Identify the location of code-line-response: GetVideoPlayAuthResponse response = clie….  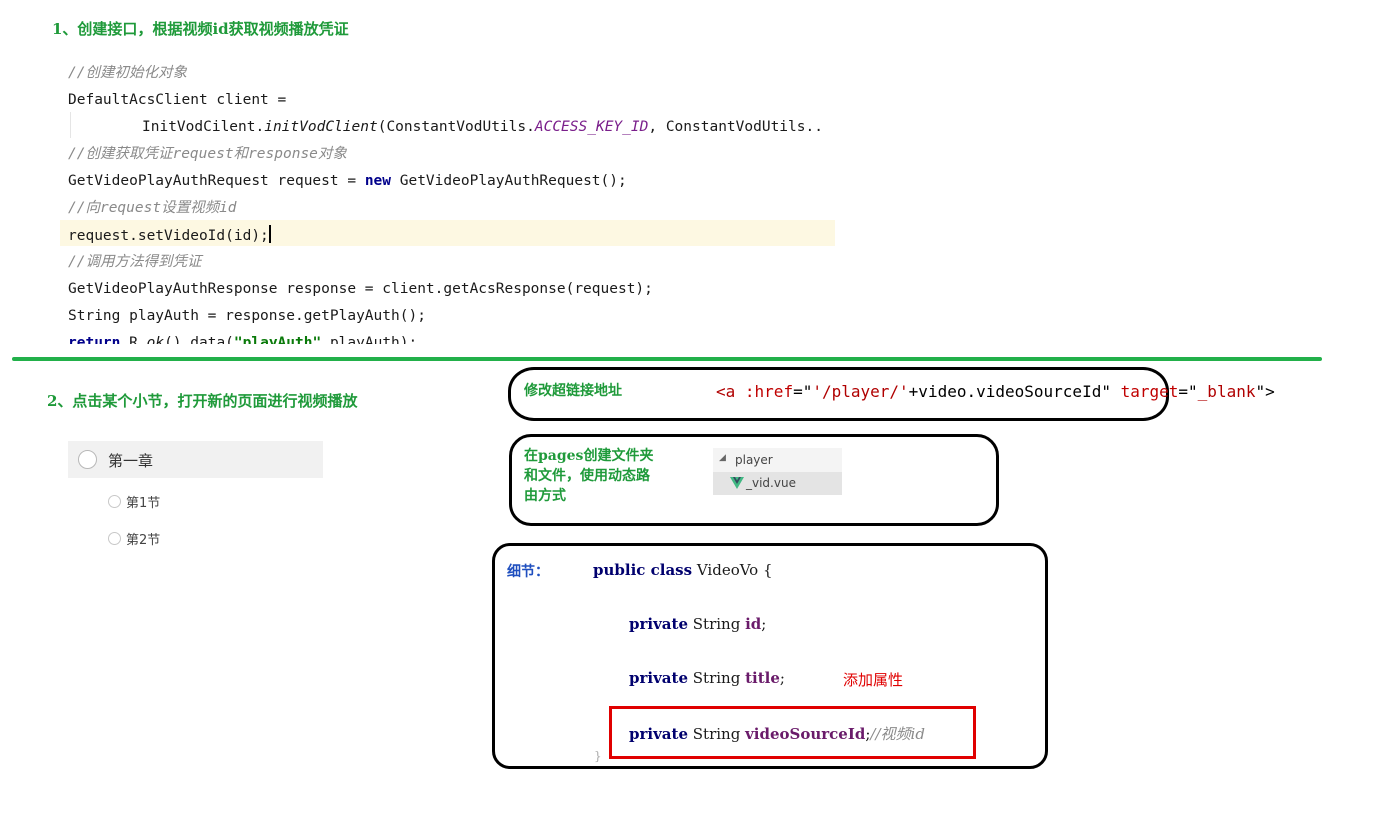
(360, 289).